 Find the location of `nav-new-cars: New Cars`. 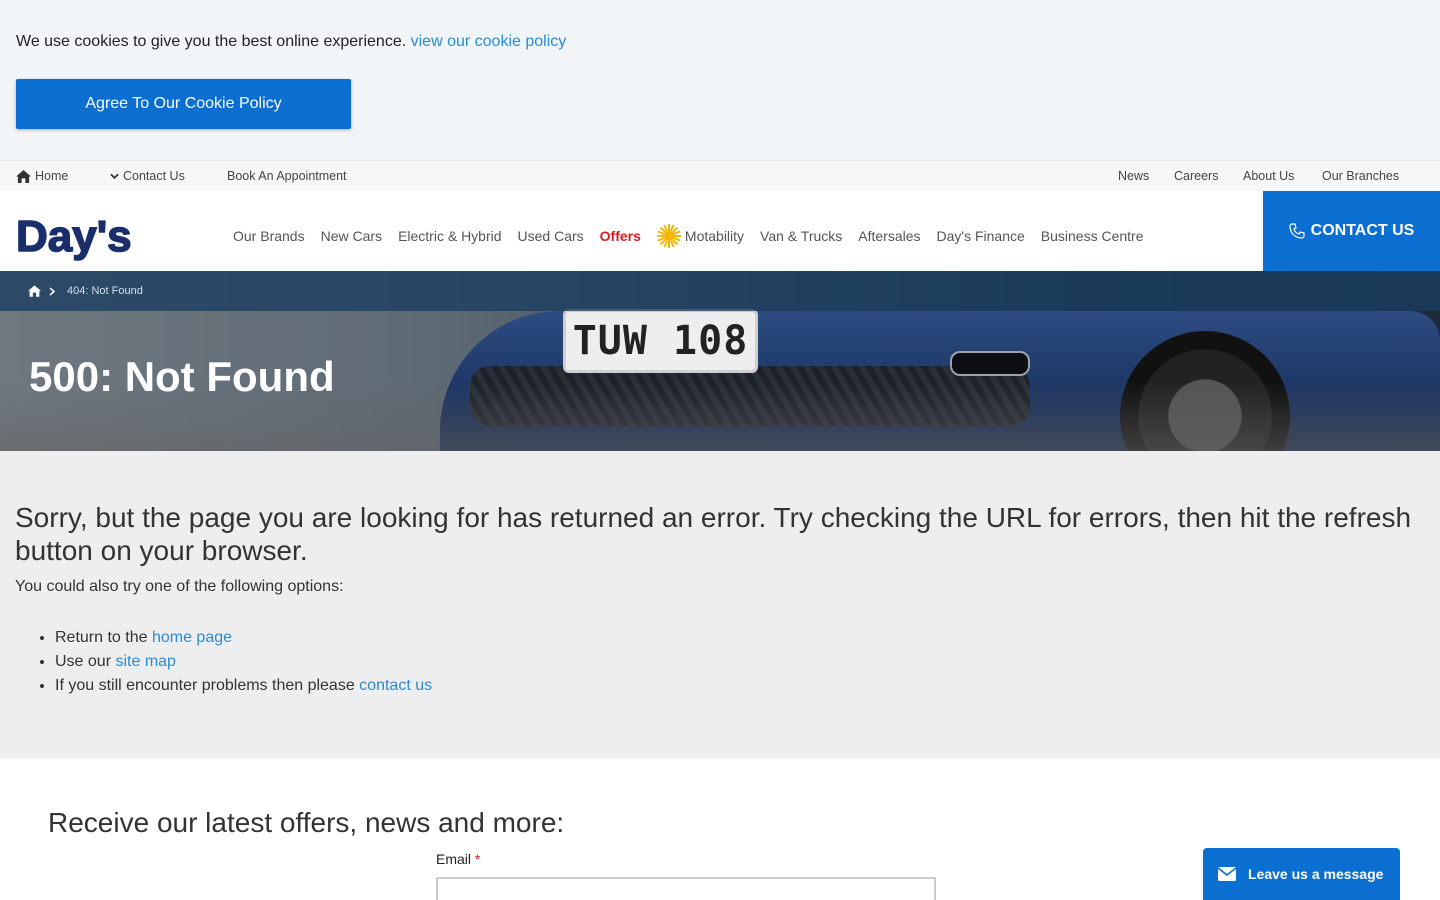

nav-new-cars: New Cars is located at coordinates (351, 236).